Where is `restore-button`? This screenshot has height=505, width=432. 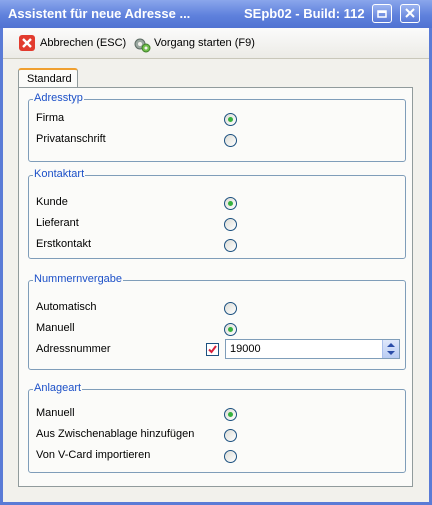
restore-button is located at coordinates (382, 13).